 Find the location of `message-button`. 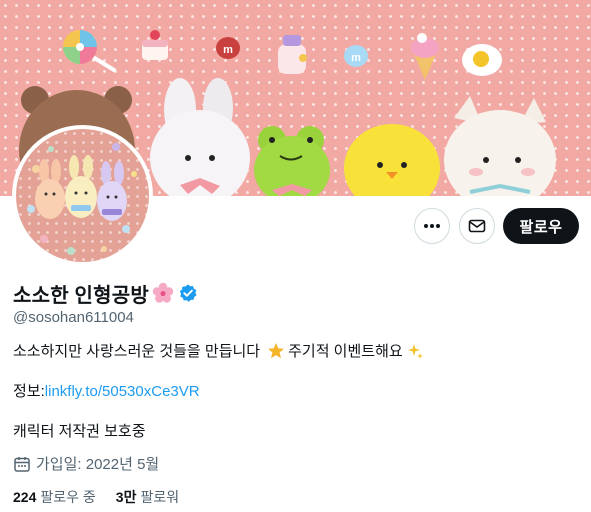

message-button is located at coordinates (477, 226).